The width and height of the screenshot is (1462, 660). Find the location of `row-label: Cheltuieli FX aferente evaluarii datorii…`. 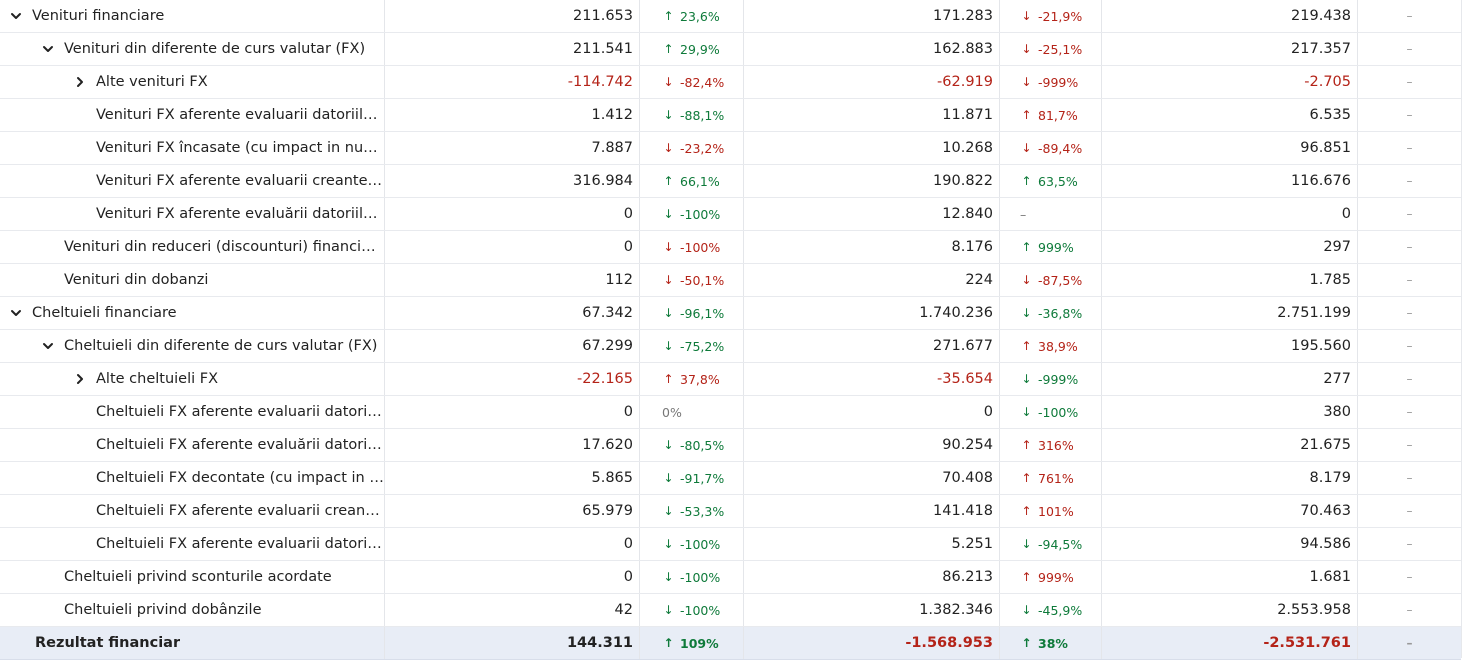

row-label: Cheltuieli FX aferente evaluarii datorii… is located at coordinates (240, 544).